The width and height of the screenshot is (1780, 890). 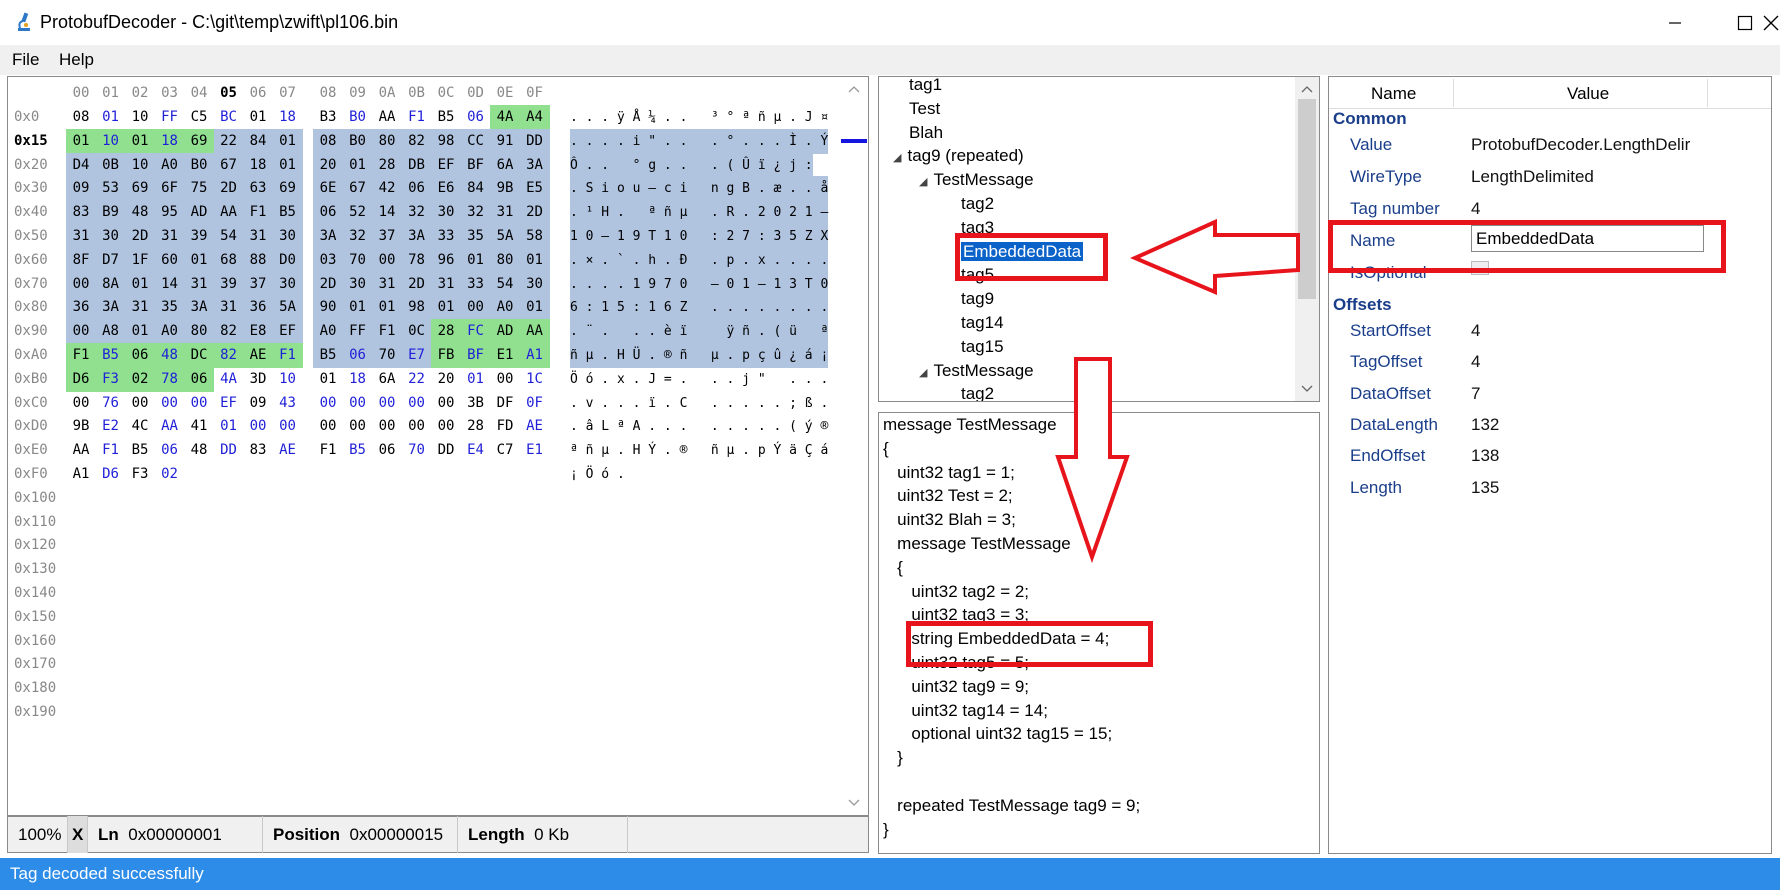 I want to click on hex-byte: 84, so click(x=258, y=141).